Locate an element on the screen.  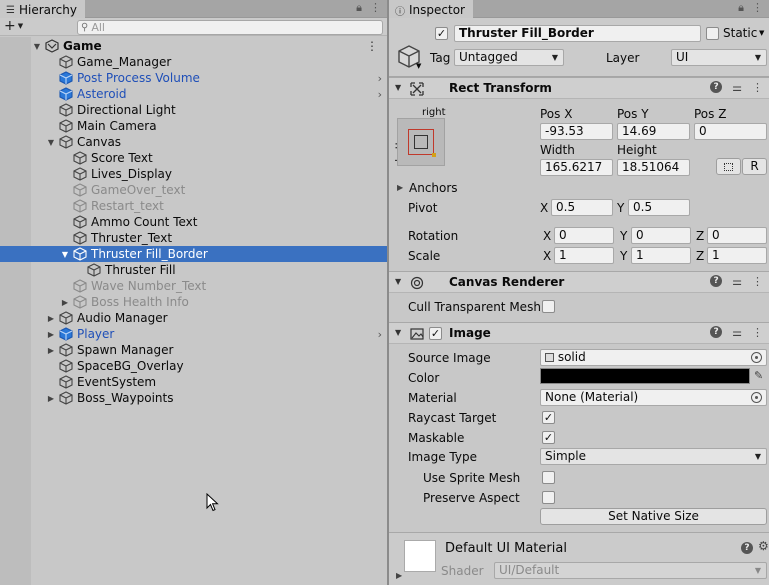
hierarchy-item: ▼ Thruster Fill_Border is located at coordinates (193, 254).